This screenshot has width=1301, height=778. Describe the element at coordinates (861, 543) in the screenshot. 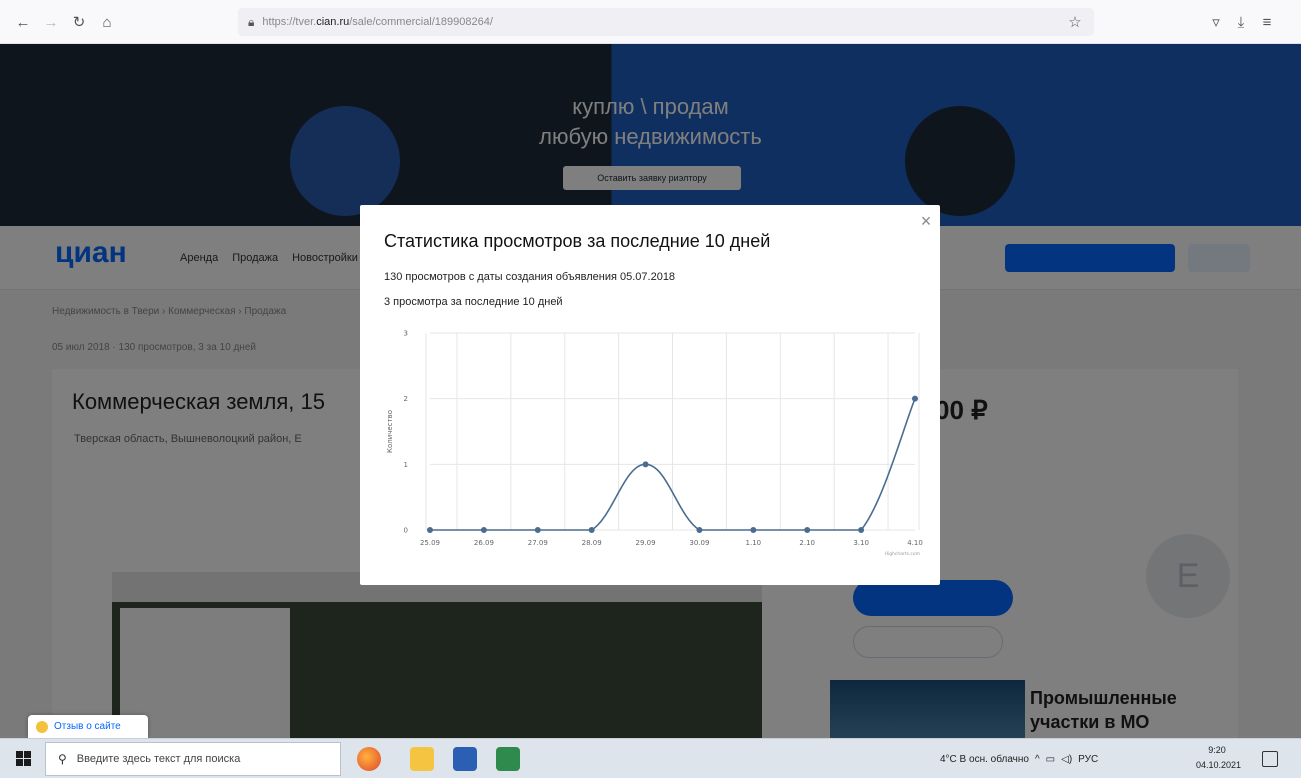

I see `x-tick-label: 3.10` at that location.